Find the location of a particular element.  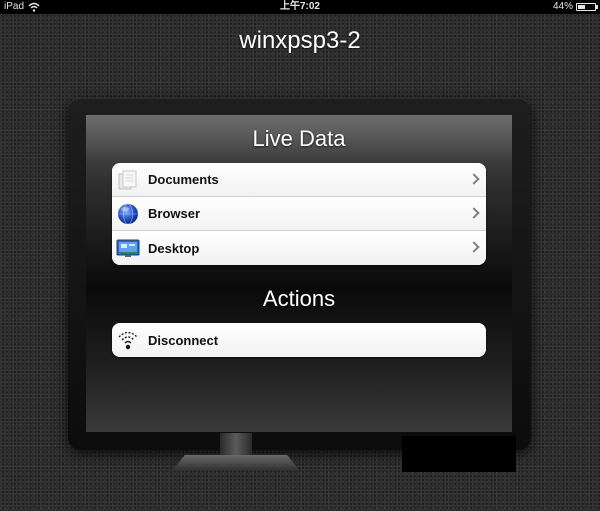

status-bar: iPad 上午7:02 44% is located at coordinates (300, 7).